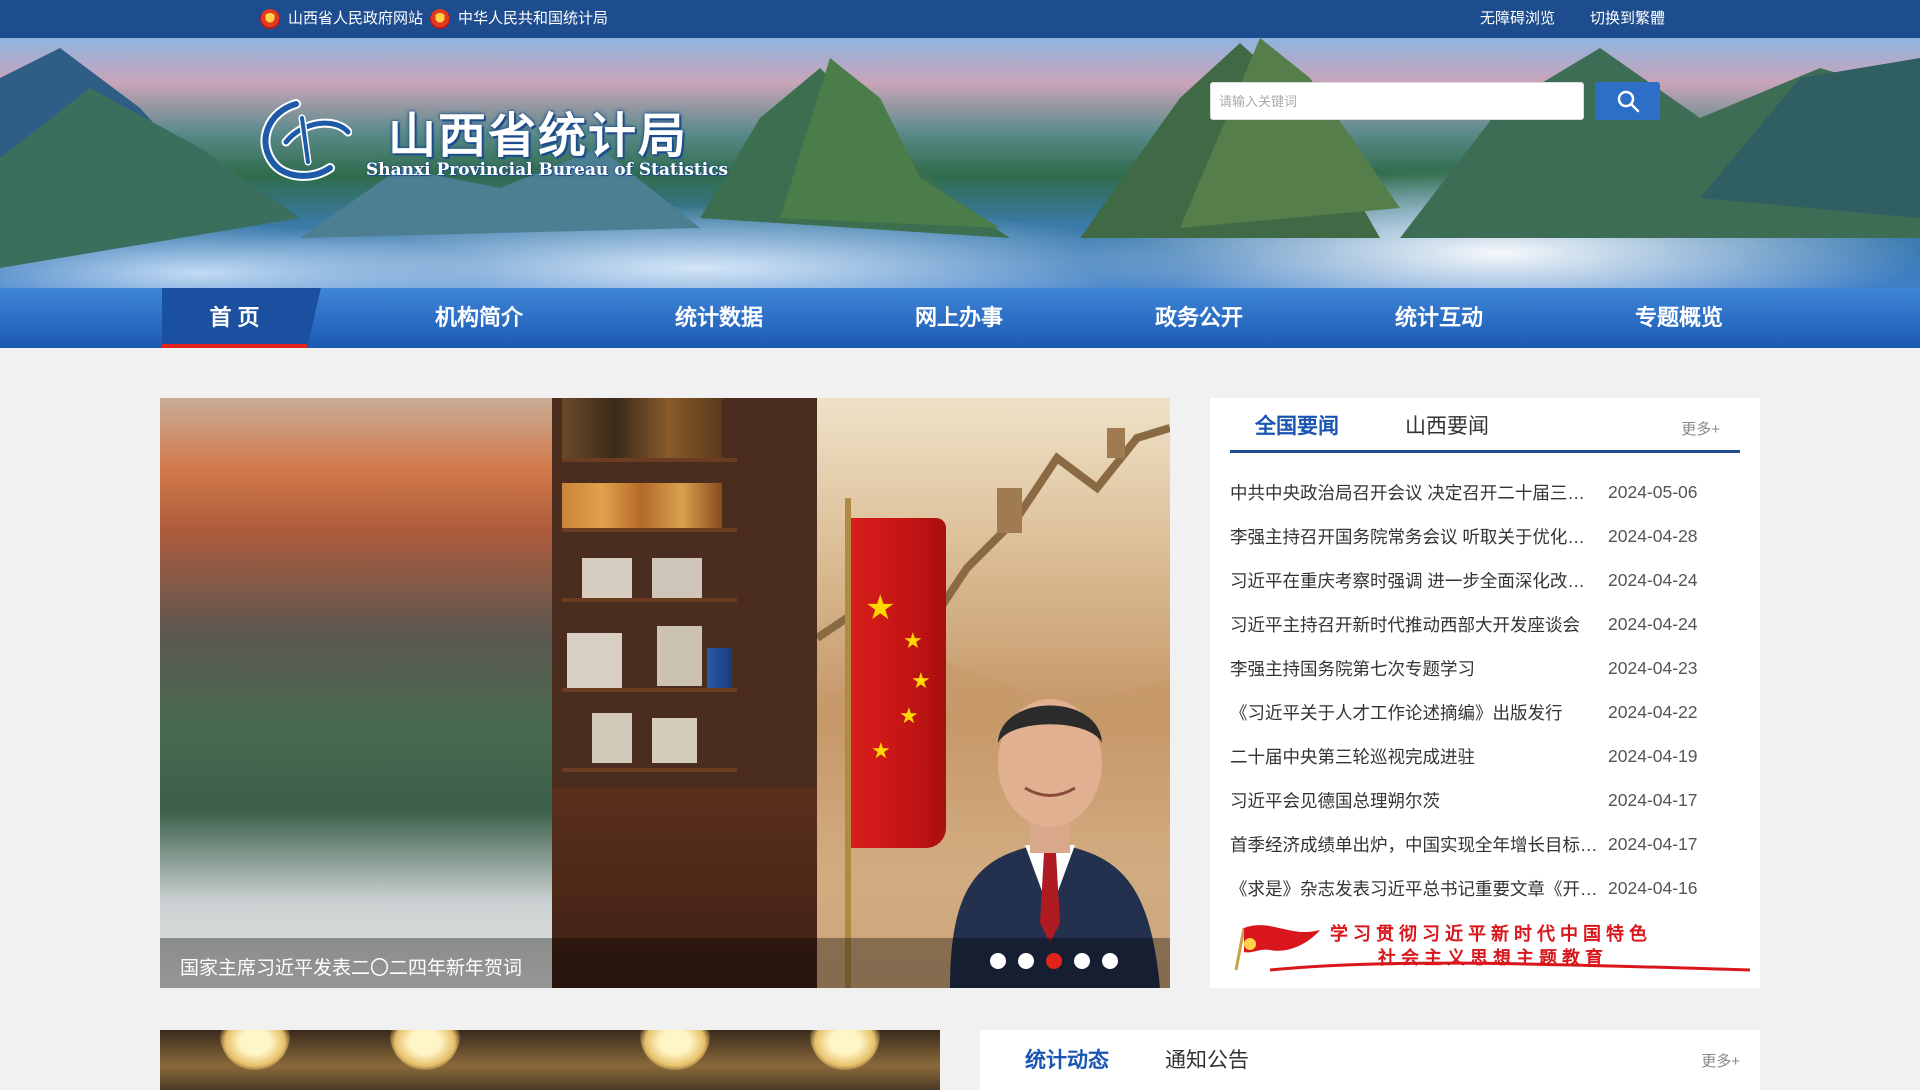  I want to click on tab-statistics-updates: 统计动态, so click(1067, 1059).